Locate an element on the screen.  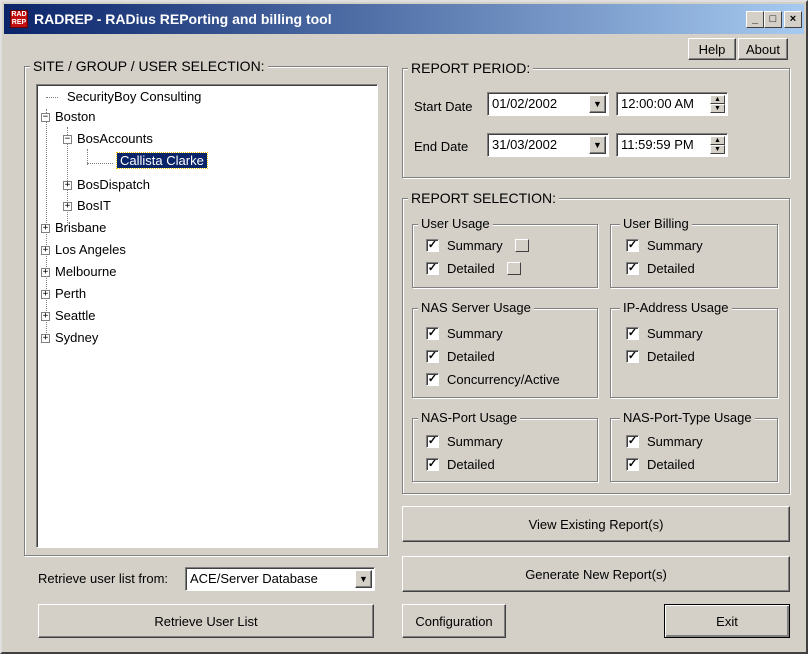
nas-server-detailed-row: ✓ Detailed is located at coordinates (460, 356).